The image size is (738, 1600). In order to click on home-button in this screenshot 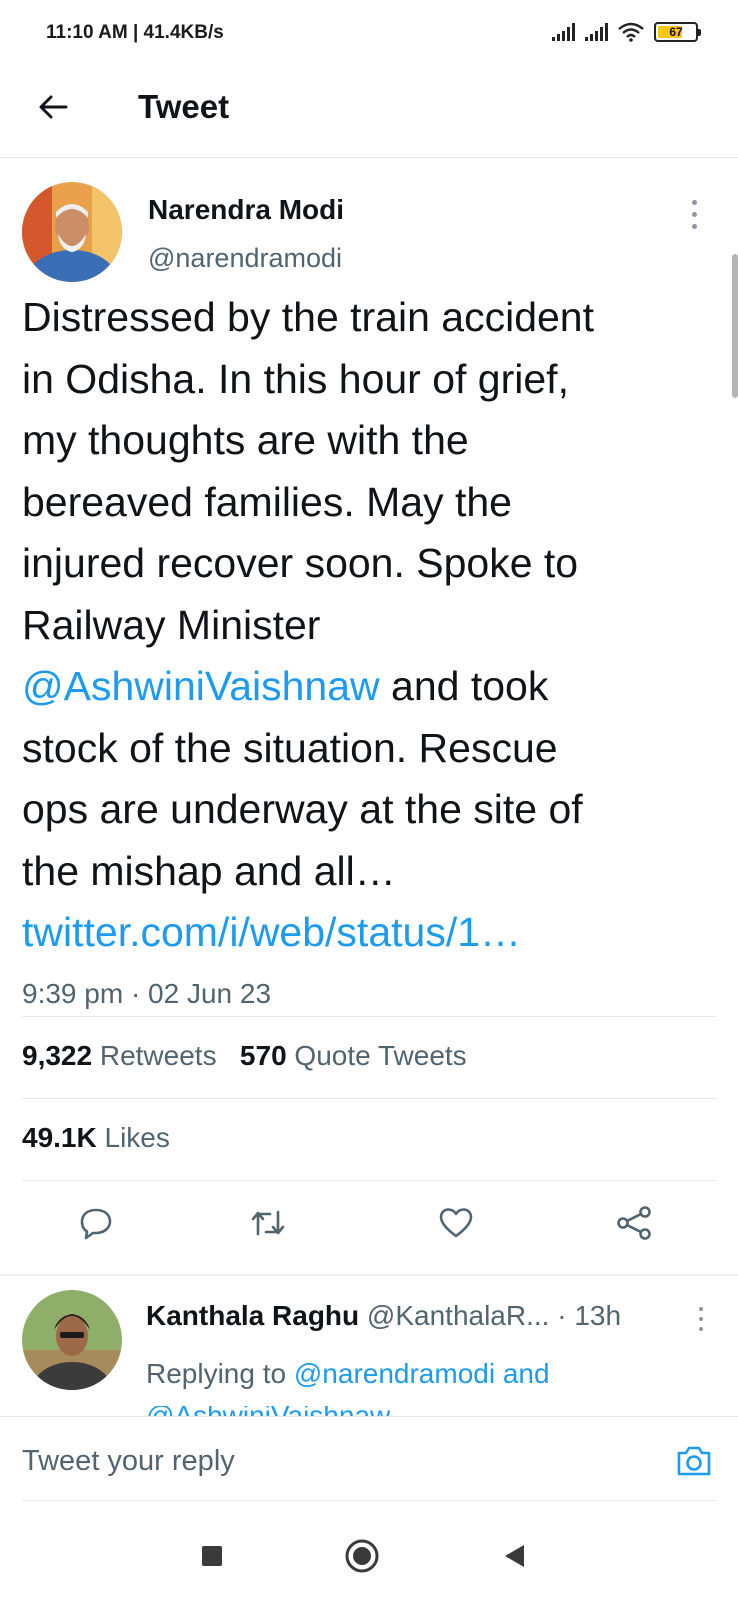, I will do `click(362, 1556)`.